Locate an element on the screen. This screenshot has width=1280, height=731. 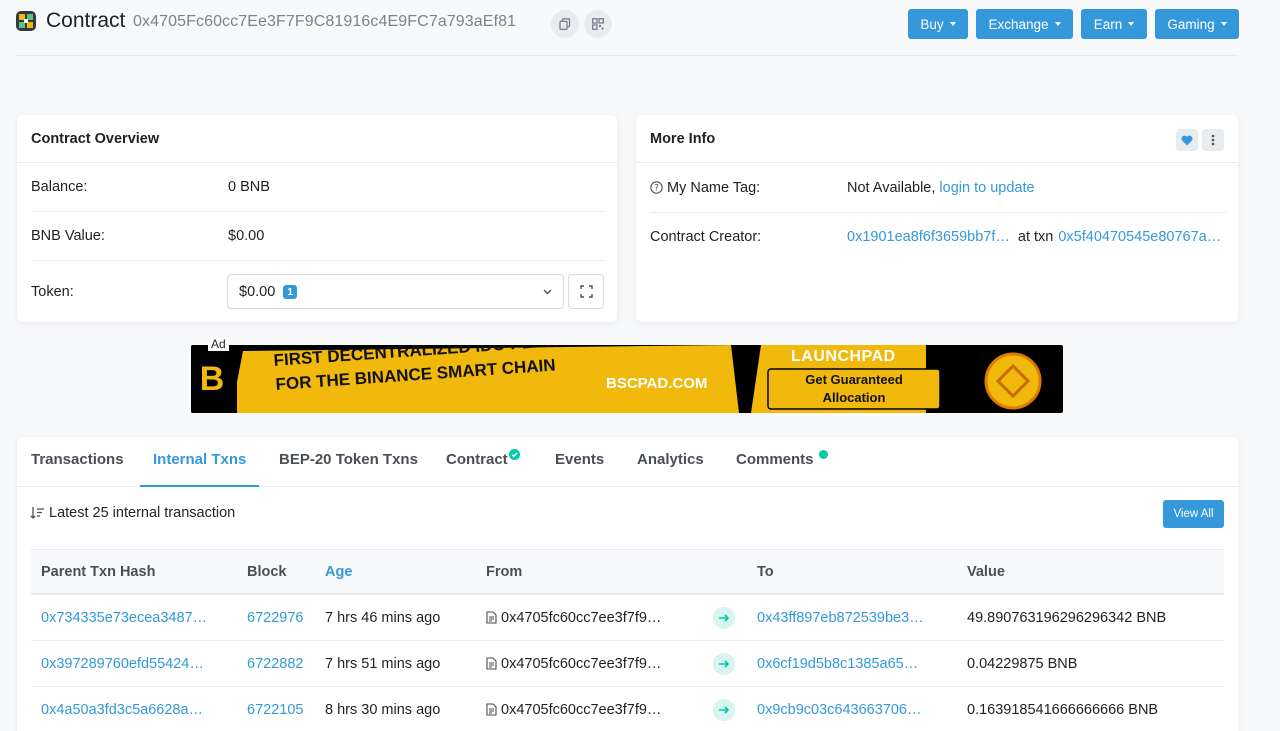
favorite-button is located at coordinates (1187, 140).